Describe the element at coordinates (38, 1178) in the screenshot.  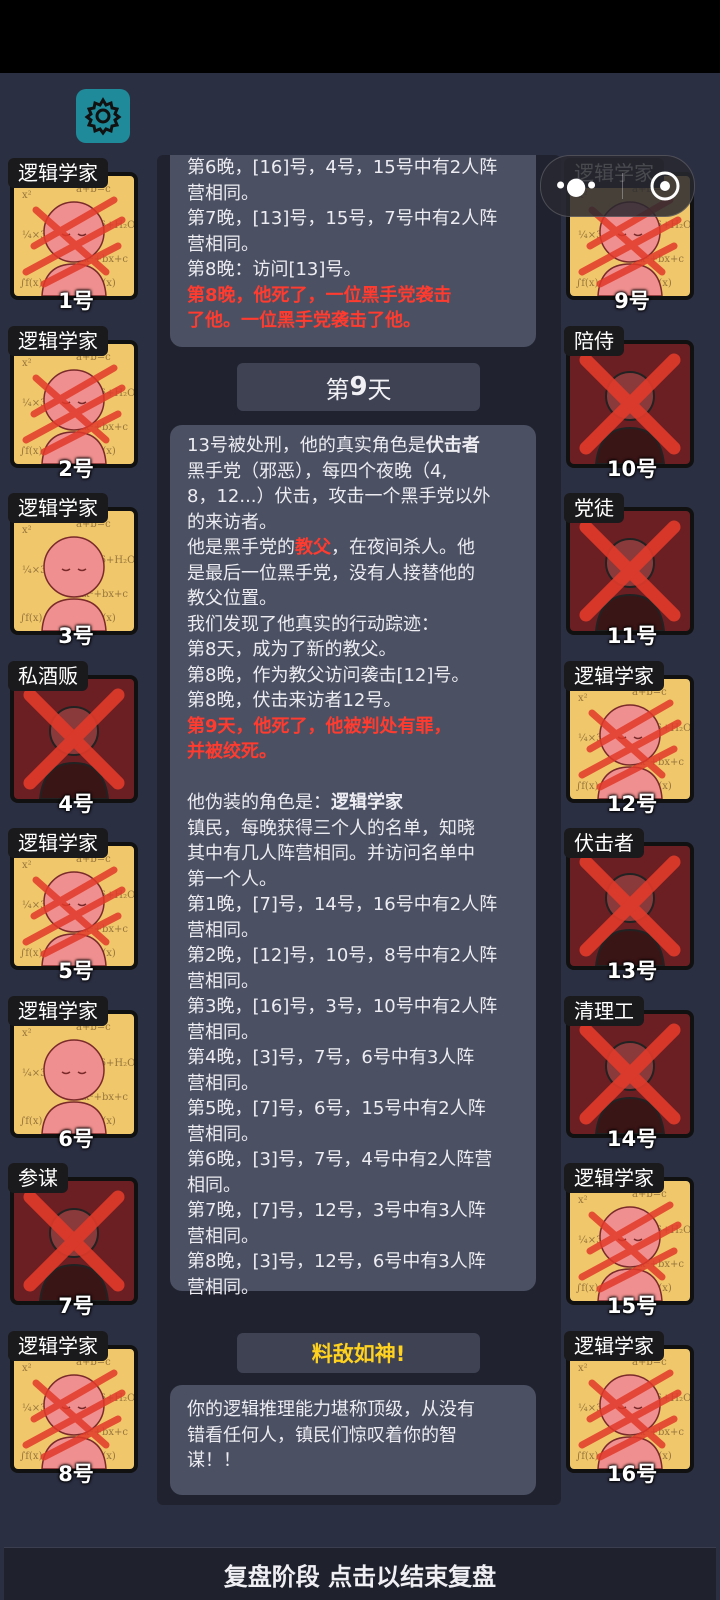
I see `player-role-label: 参谋` at that location.